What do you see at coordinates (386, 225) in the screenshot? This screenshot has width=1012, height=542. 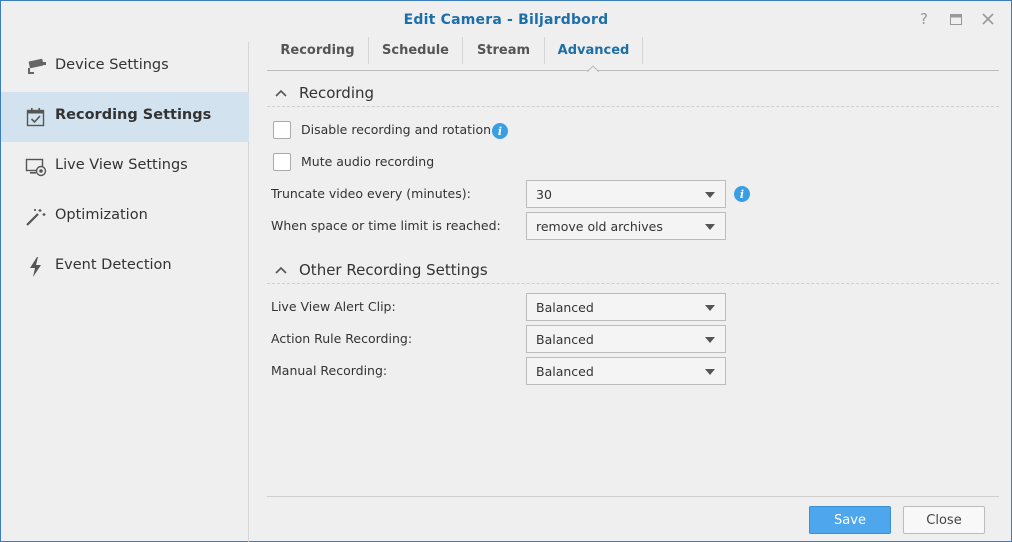 I see `limit-label: When space or time limit is reached:` at bounding box center [386, 225].